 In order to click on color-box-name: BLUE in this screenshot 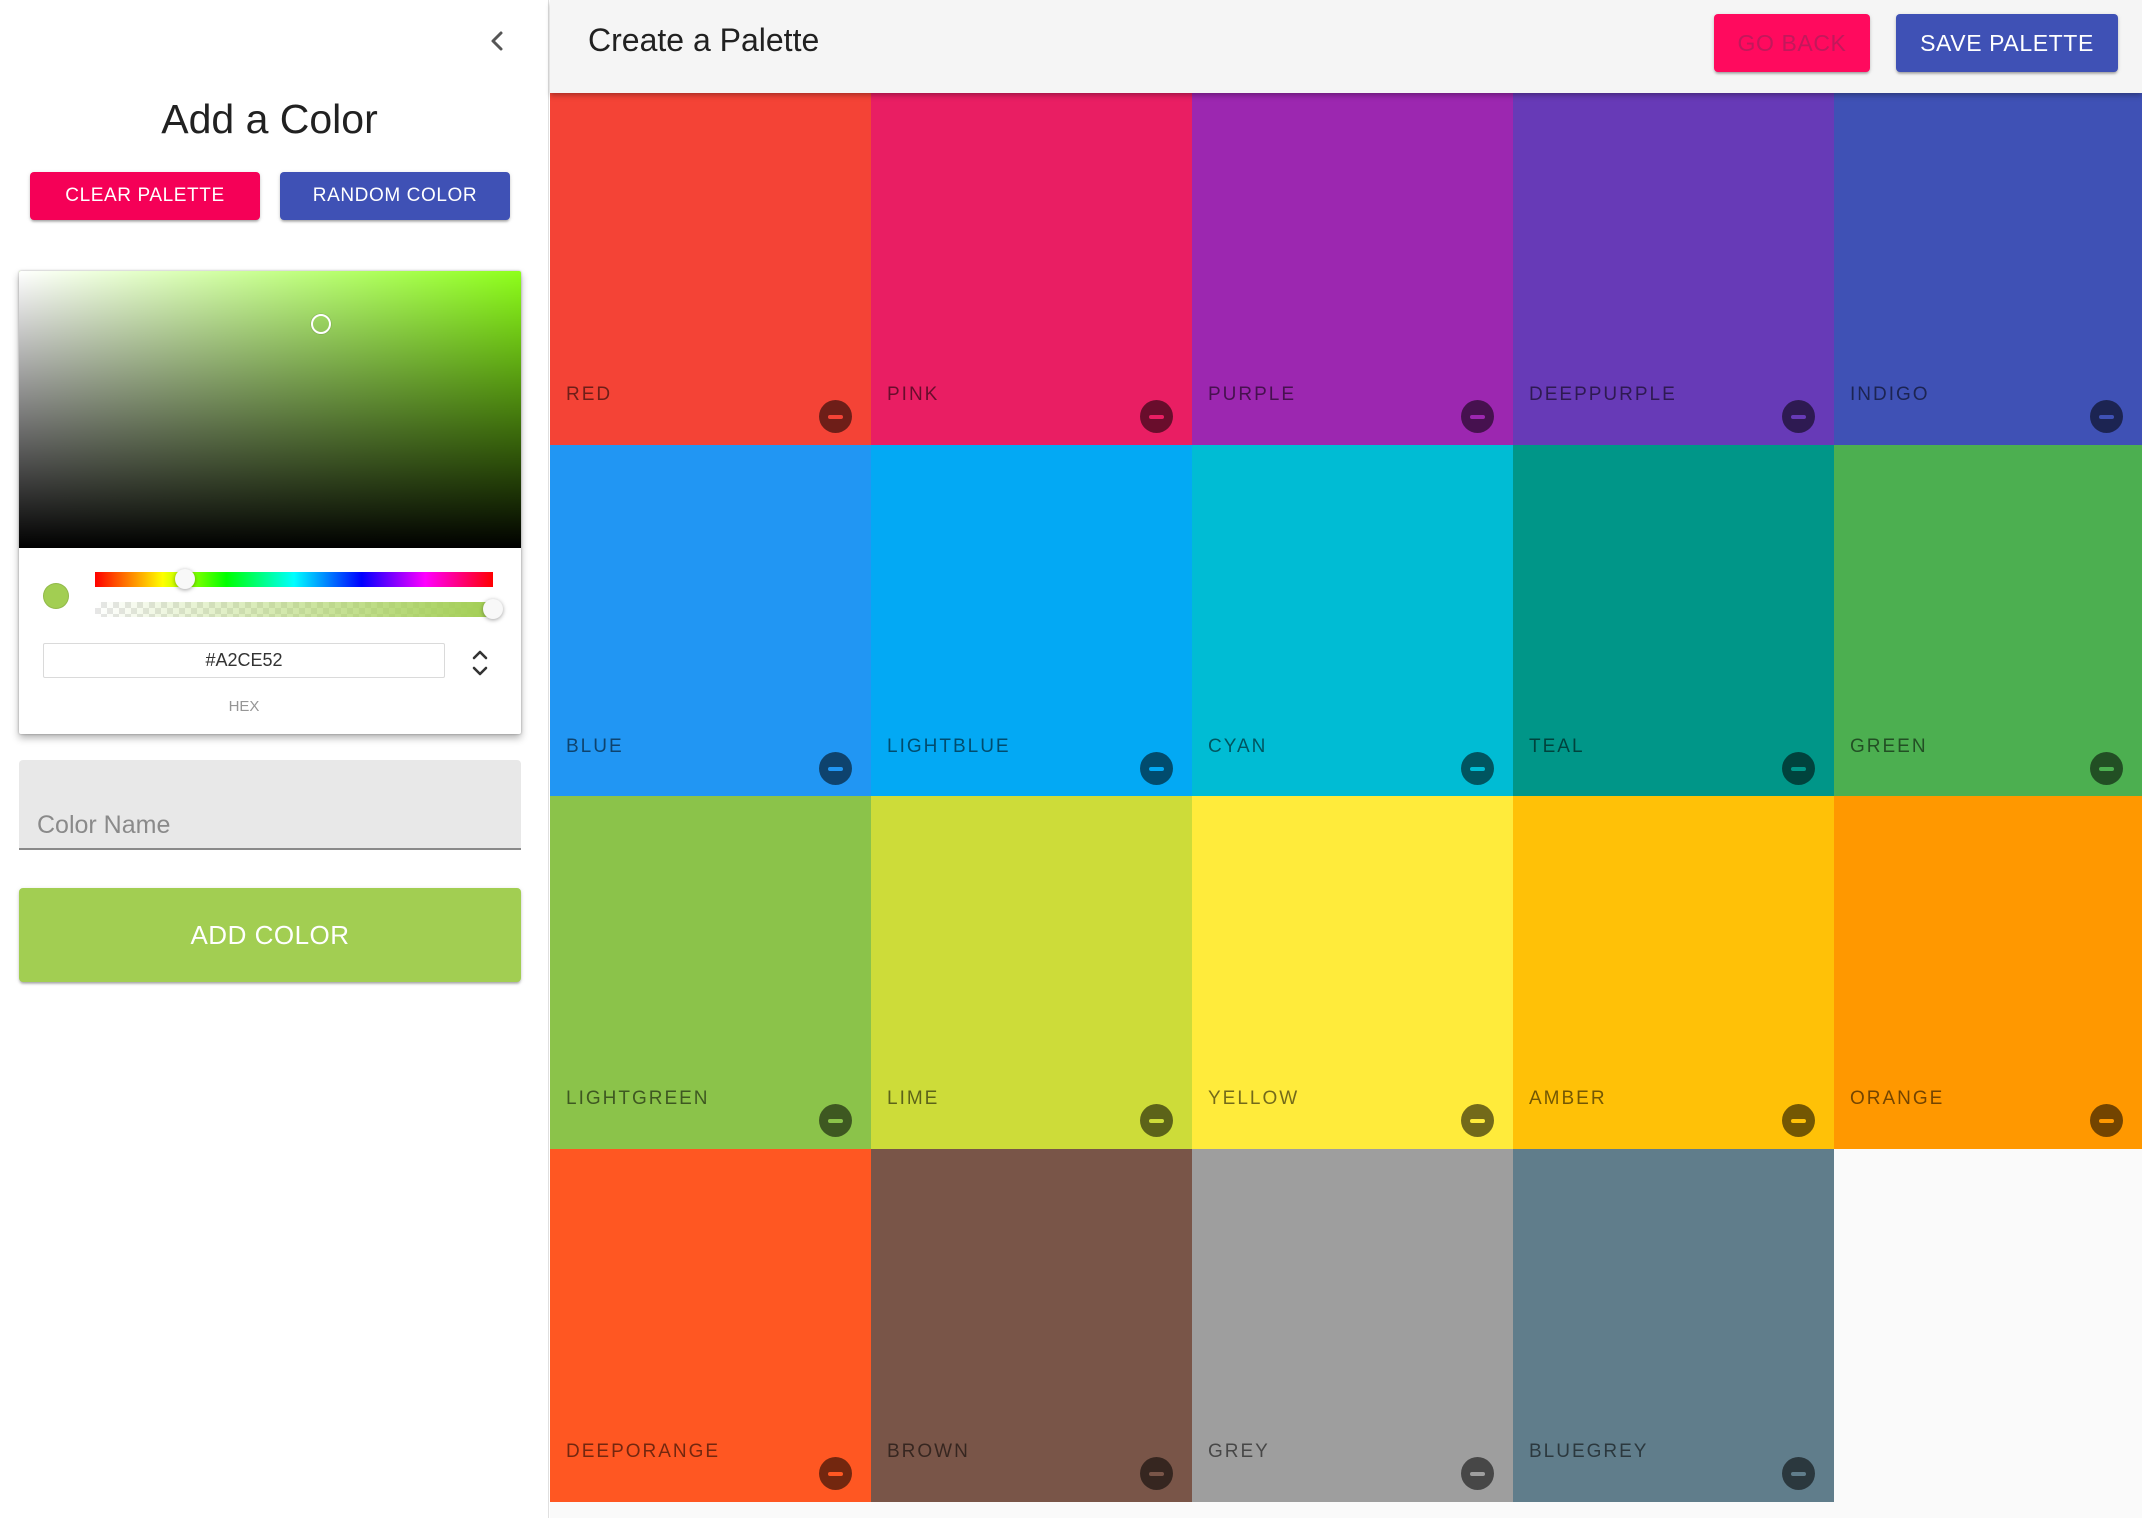, I will do `click(595, 746)`.